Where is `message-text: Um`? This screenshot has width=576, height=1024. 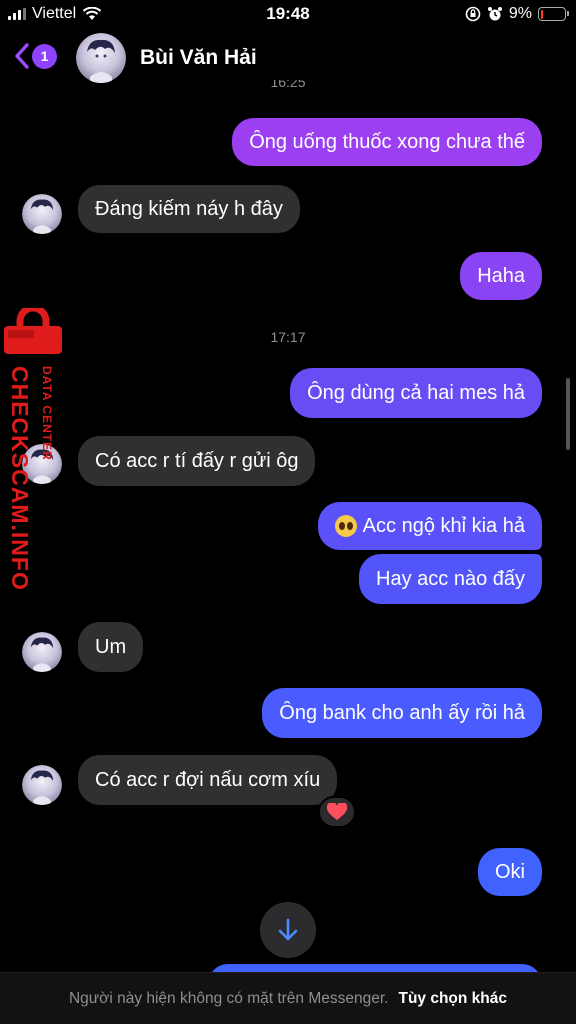
message-text: Um is located at coordinates (111, 647).